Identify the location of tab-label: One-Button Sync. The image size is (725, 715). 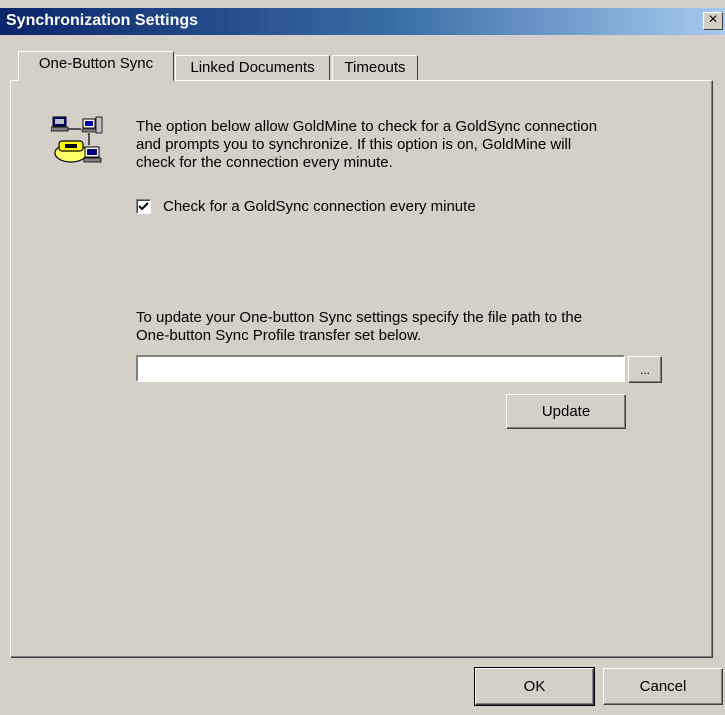
(96, 63).